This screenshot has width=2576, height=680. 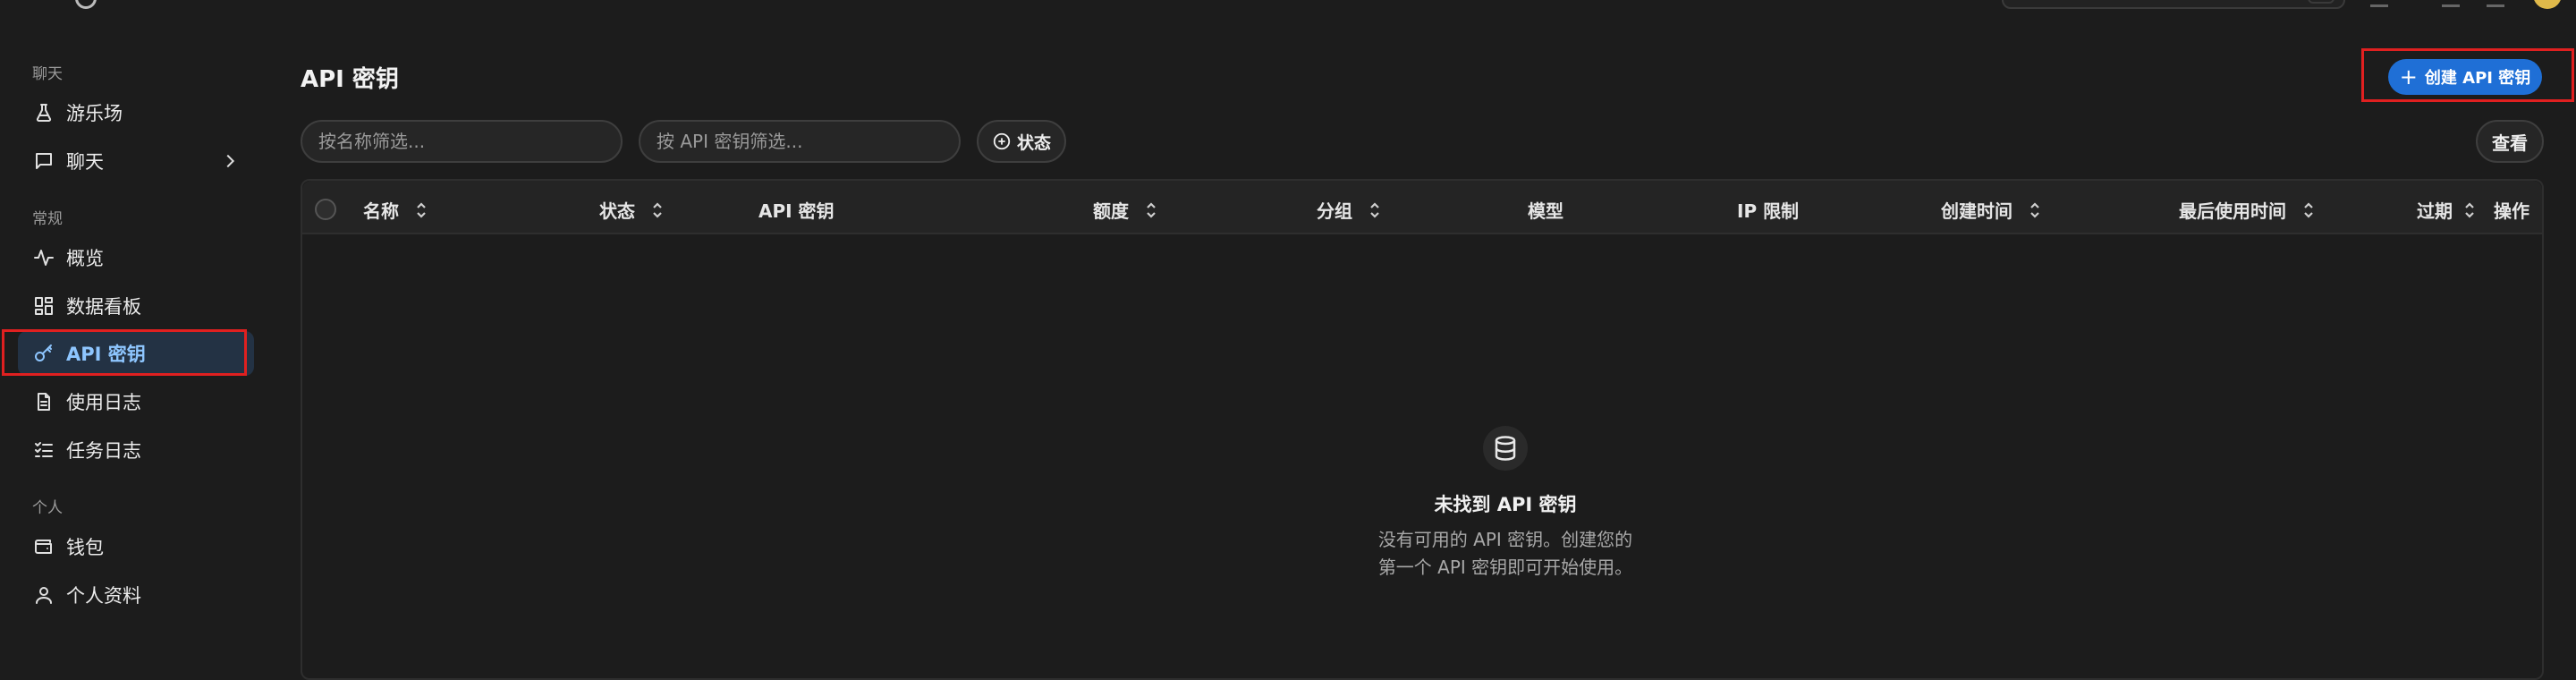 I want to click on column-header-group: 分组, so click(x=1349, y=210).